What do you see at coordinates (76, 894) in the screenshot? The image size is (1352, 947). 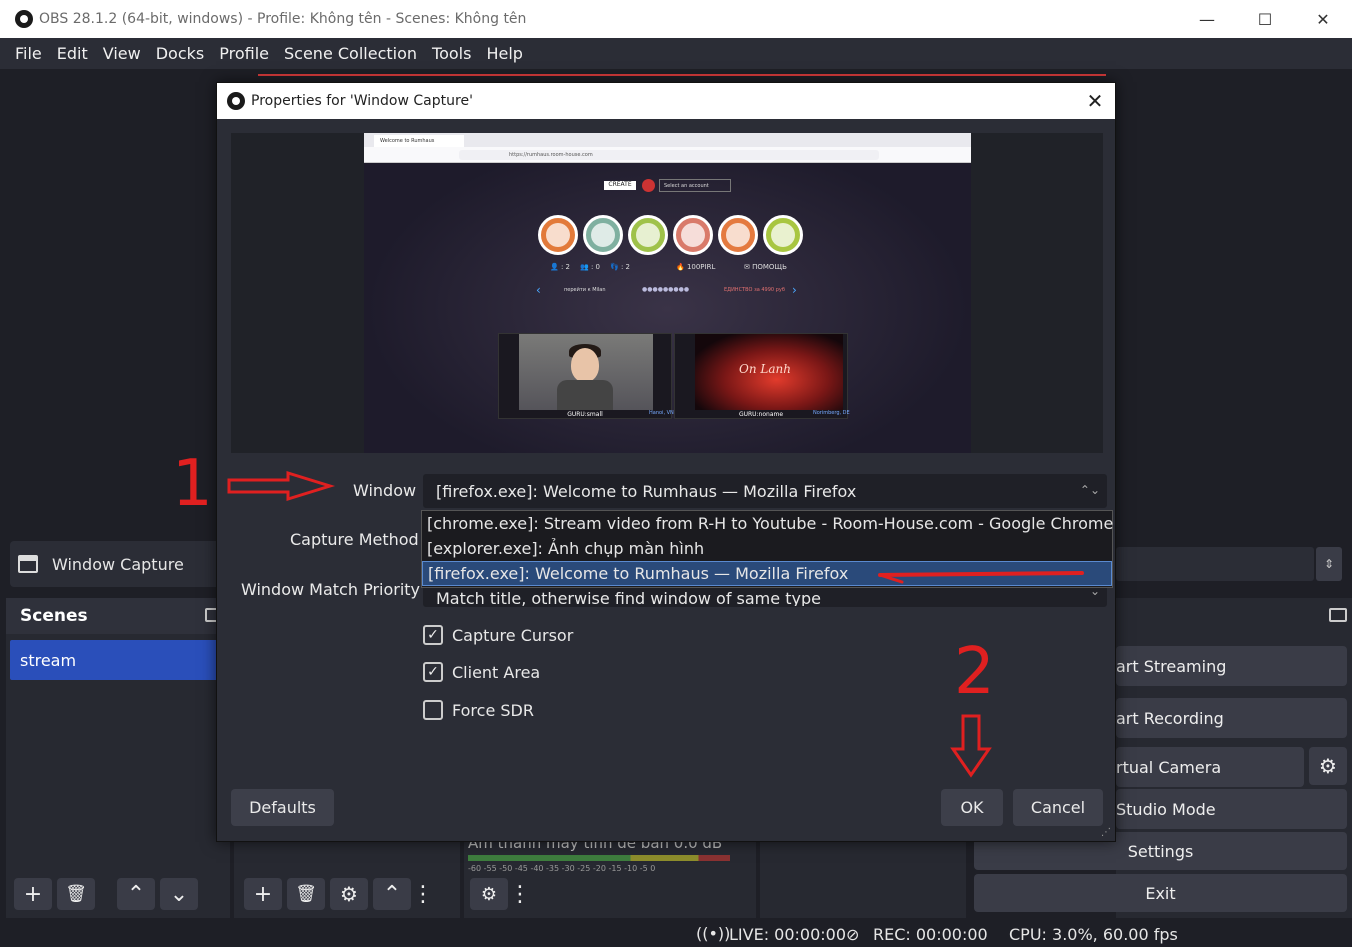 I see `remove-scene-button: 🗑` at bounding box center [76, 894].